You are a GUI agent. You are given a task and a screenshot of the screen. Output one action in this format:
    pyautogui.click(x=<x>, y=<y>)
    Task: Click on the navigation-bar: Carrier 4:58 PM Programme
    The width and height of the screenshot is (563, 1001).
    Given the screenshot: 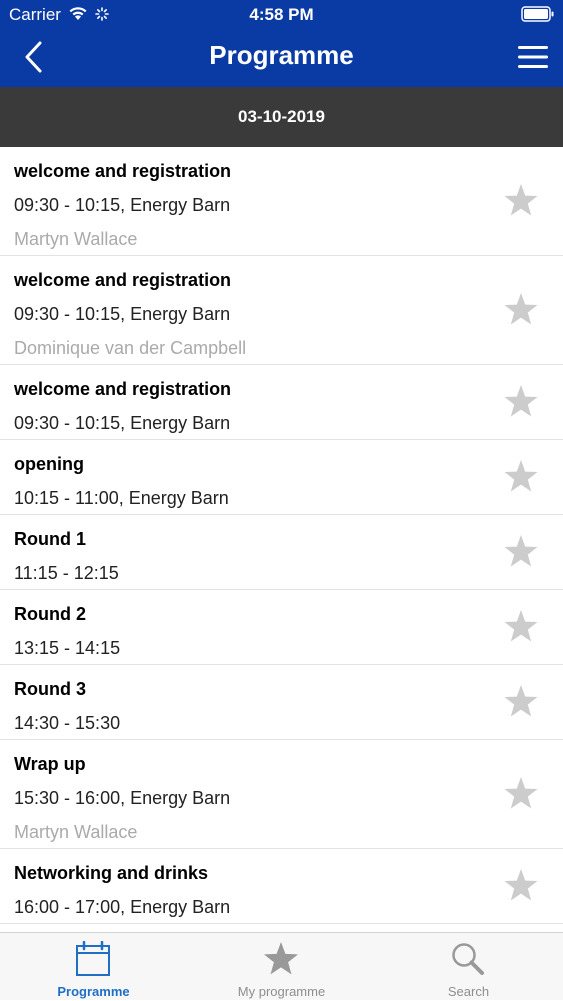 What is the action you would take?
    pyautogui.click(x=281, y=43)
    